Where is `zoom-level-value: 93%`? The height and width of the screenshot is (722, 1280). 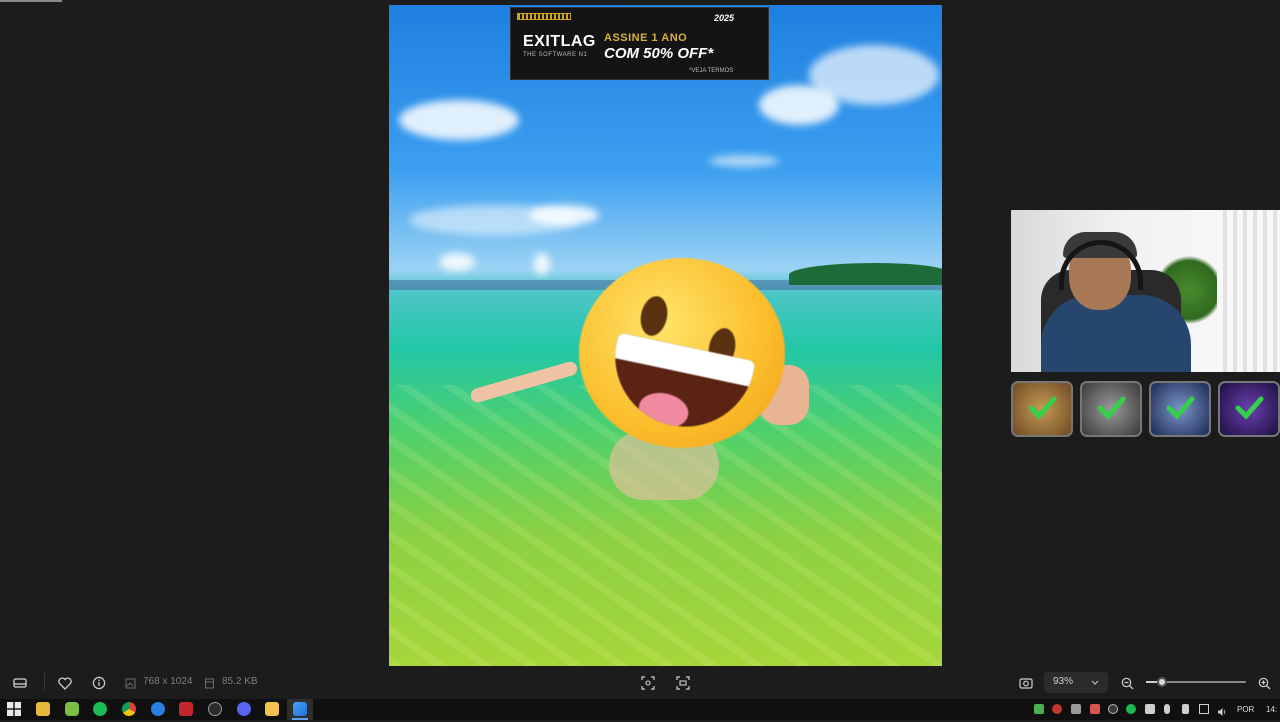 zoom-level-value: 93% is located at coordinates (1063, 681).